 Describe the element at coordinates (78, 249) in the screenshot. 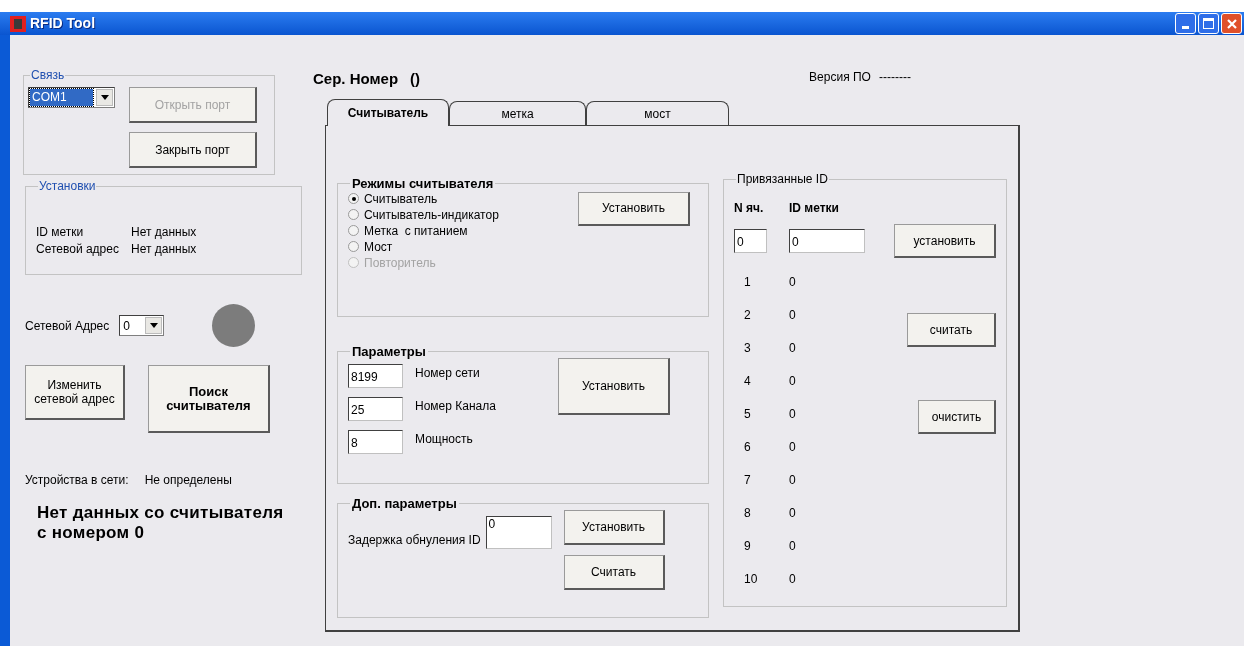

I see `setting-label: Сетевой адрес` at that location.